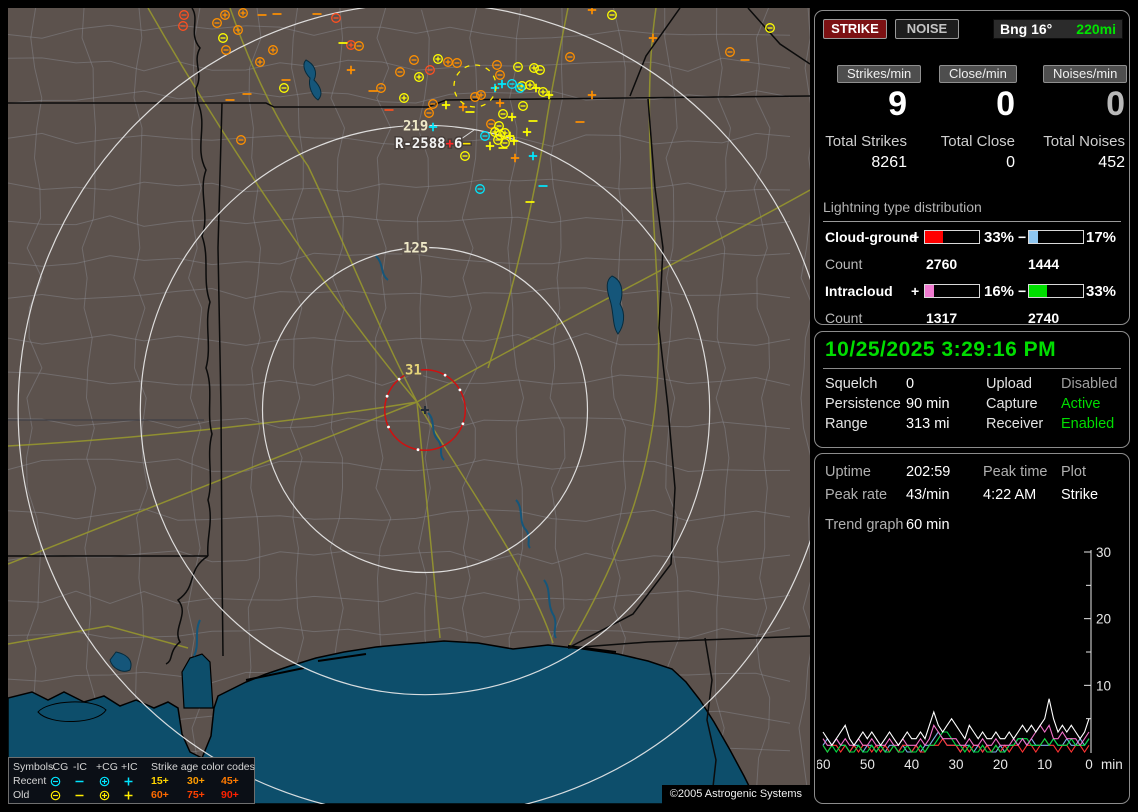 The height and width of the screenshot is (812, 1138). Describe the element at coordinates (889, 162) in the screenshot. I see `total-strikes-value: 8261` at that location.